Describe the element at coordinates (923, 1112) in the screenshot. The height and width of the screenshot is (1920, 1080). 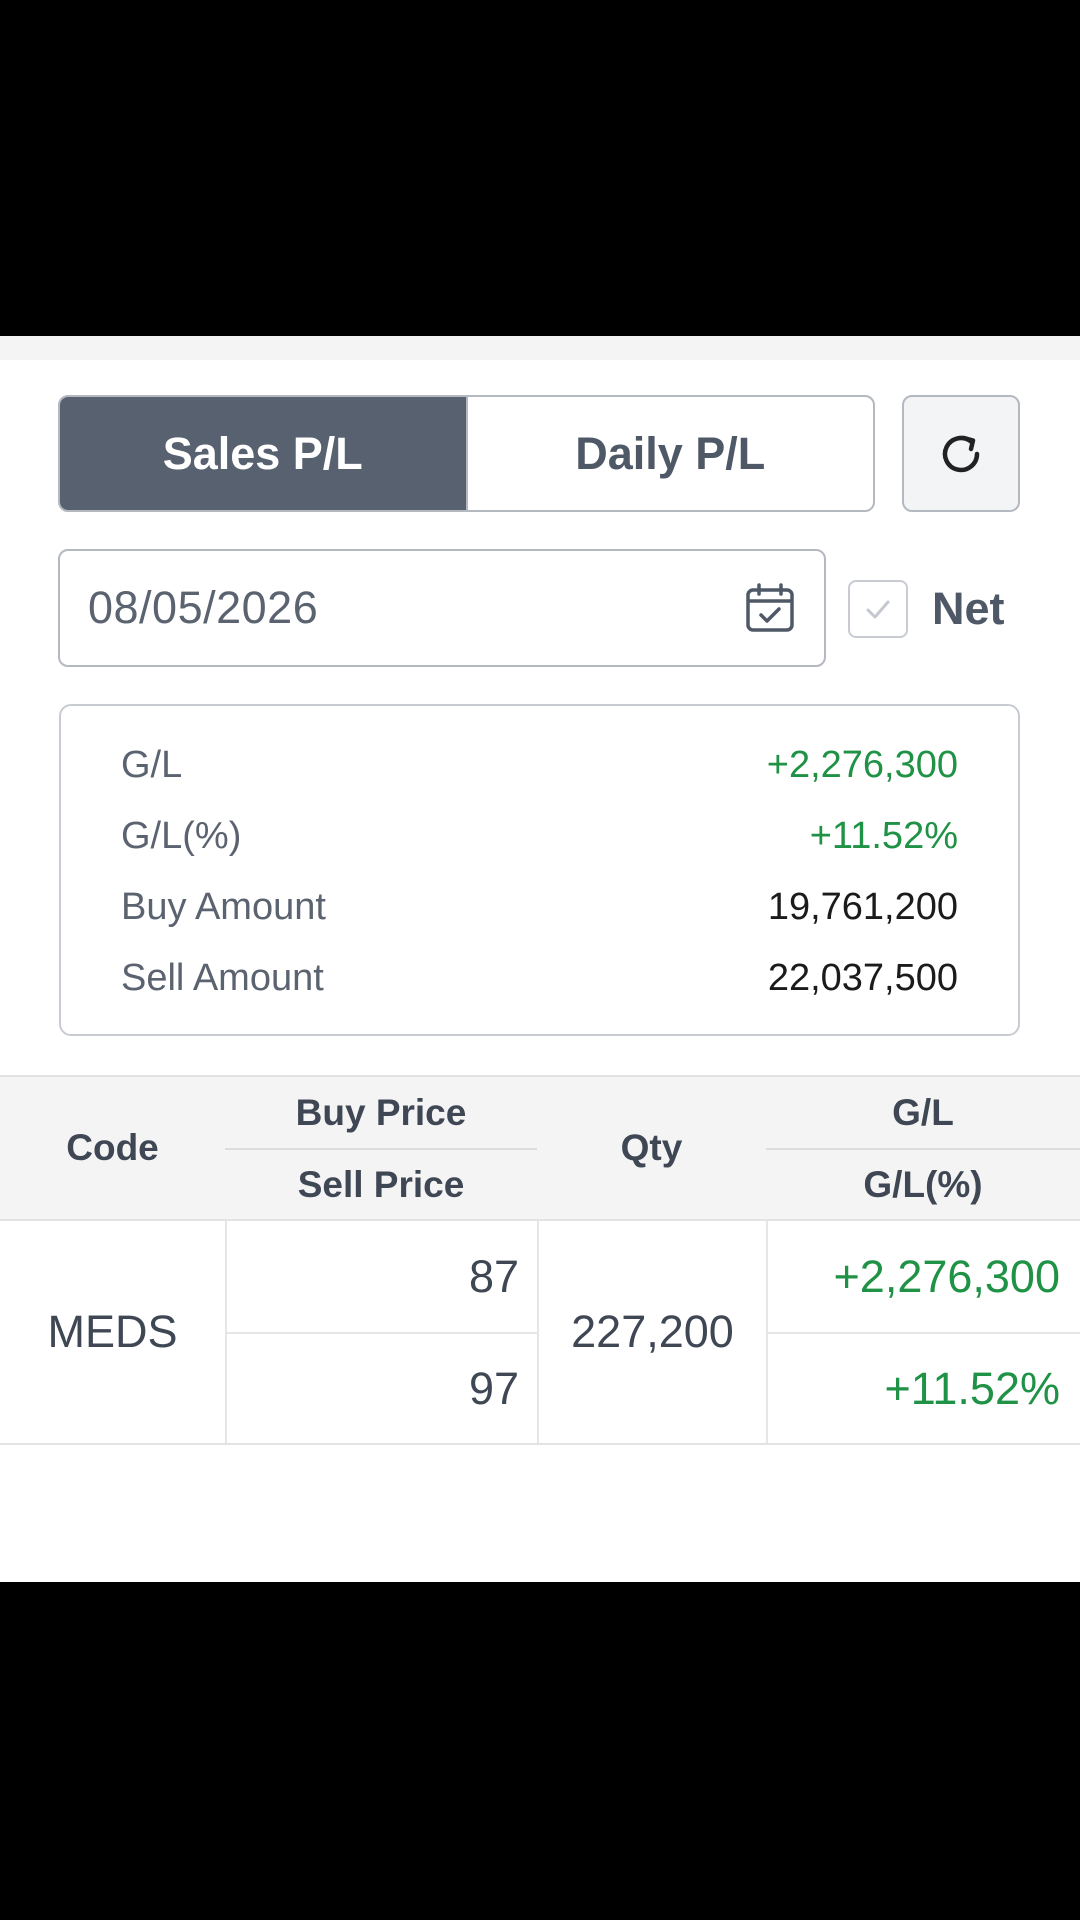
I see `header-gl: G/L` at that location.